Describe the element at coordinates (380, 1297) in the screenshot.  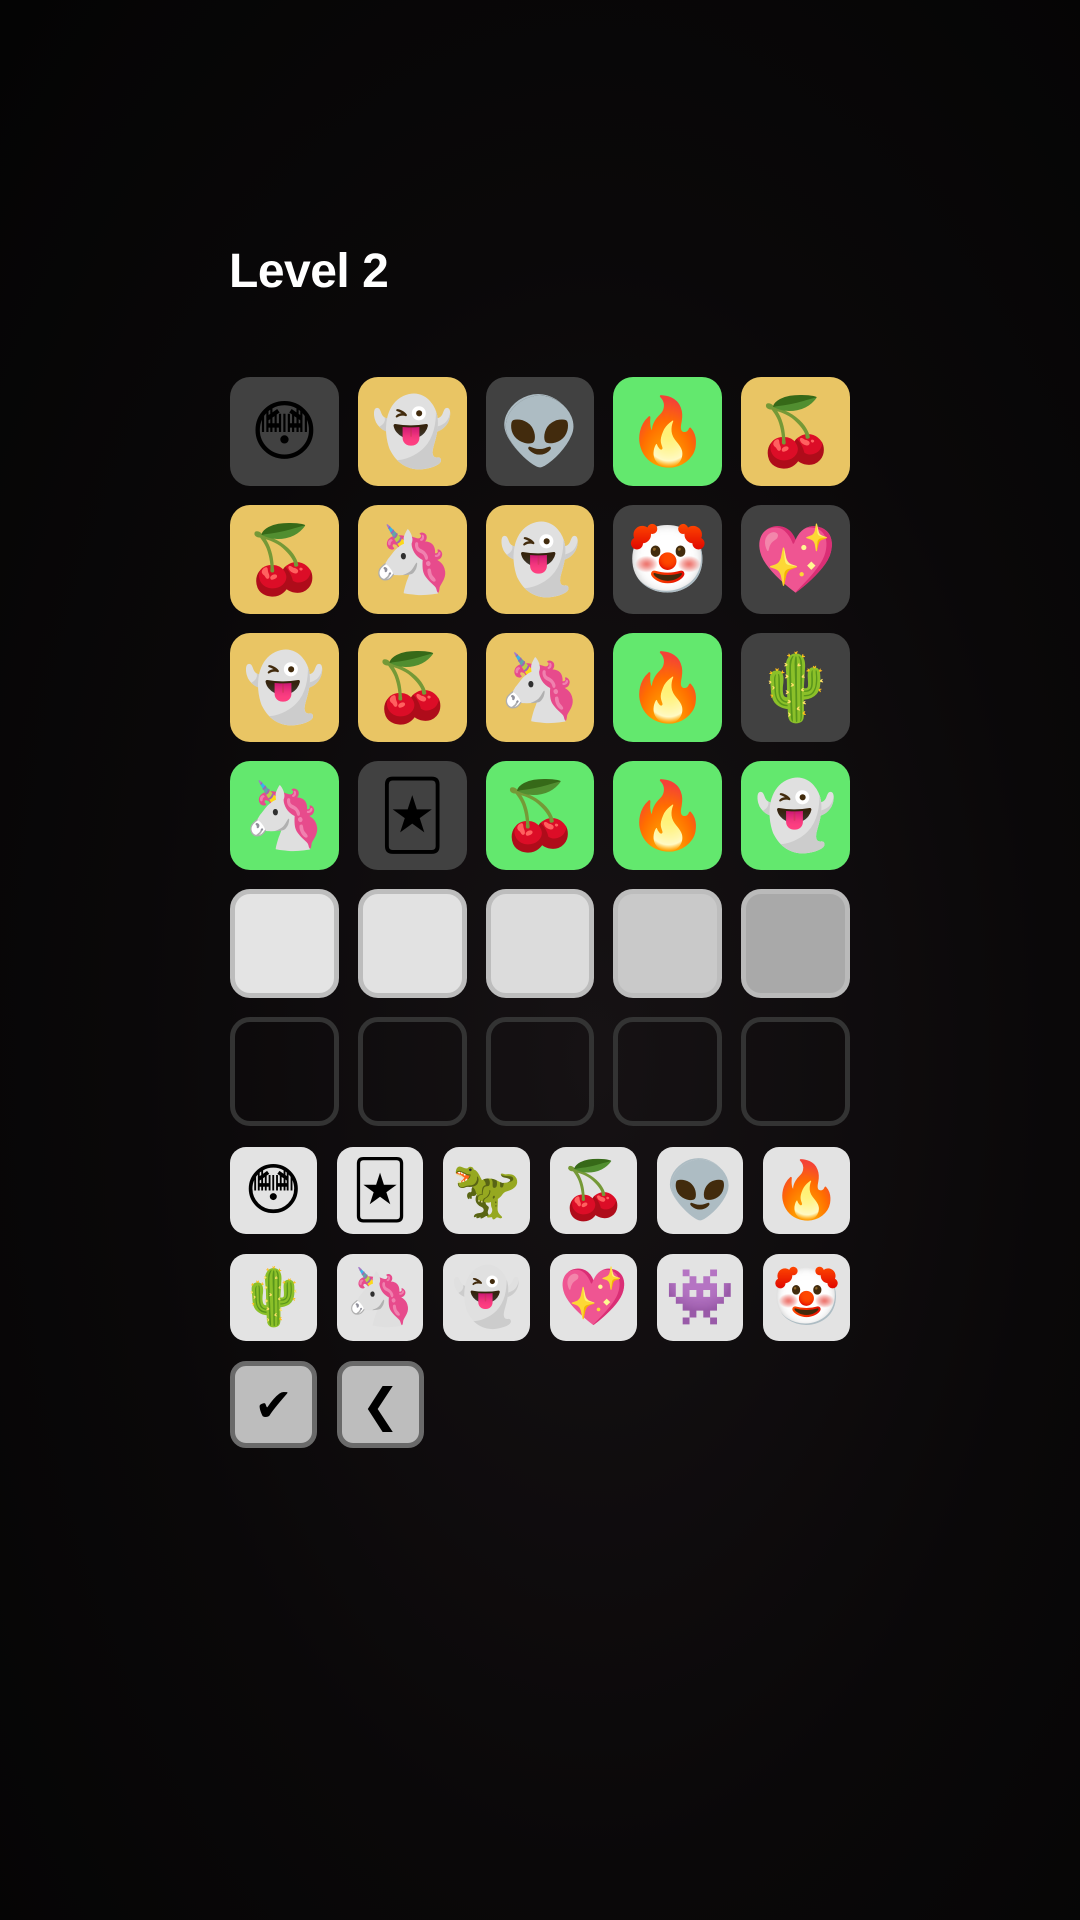
I see `key-unicorn-icon: 🦄` at that location.